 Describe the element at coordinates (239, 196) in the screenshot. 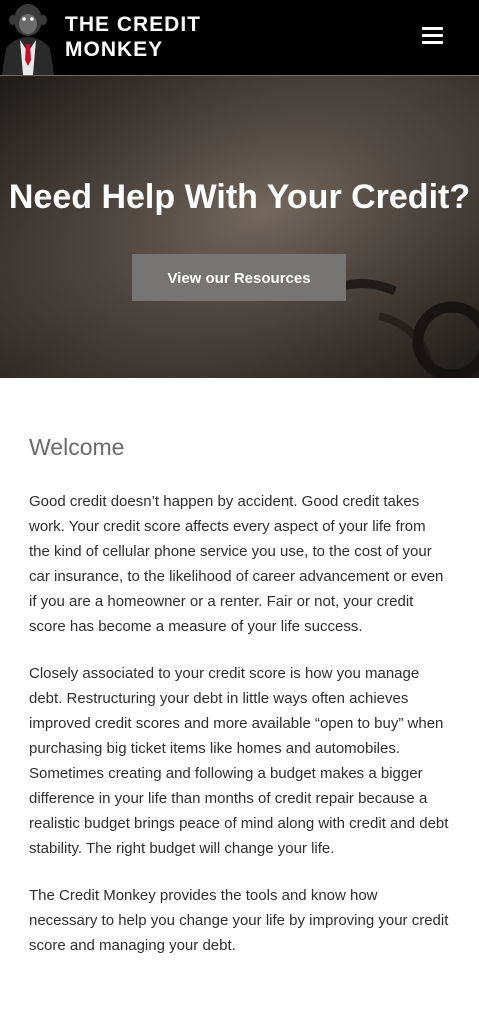

I see `hero-title: Need Help With Your Credit?` at that location.